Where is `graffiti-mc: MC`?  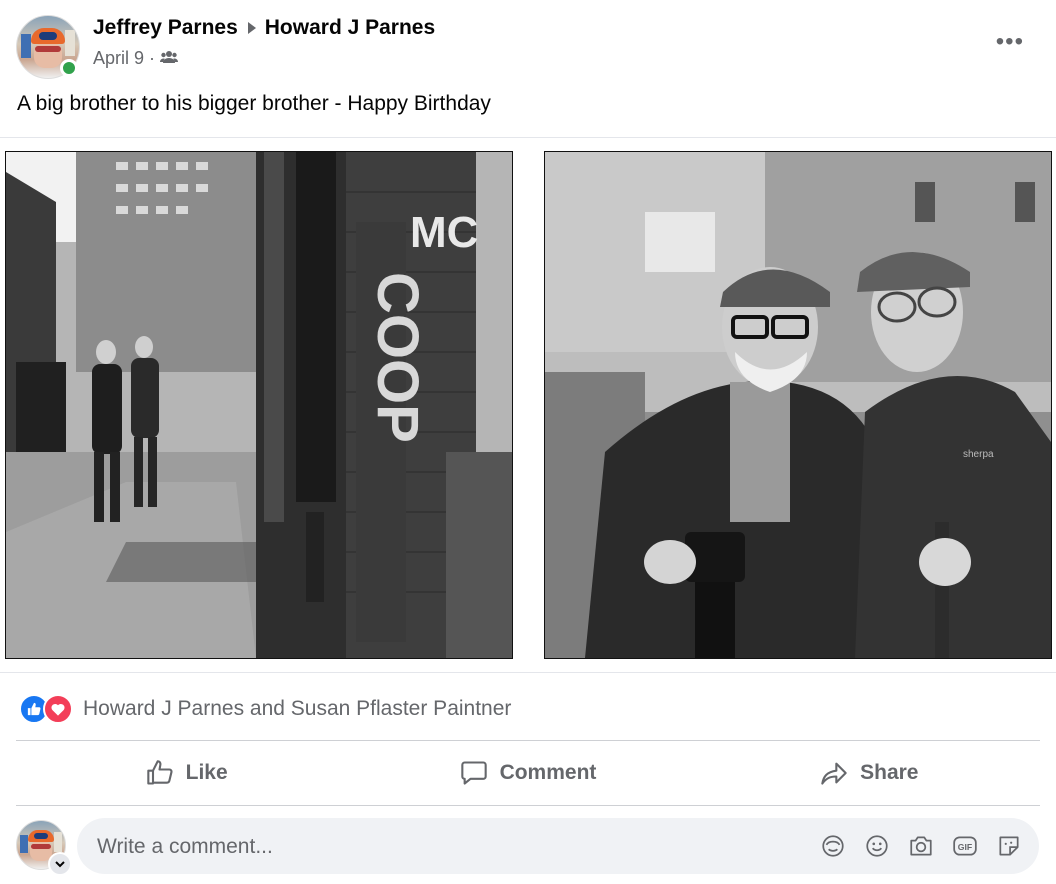 graffiti-mc: MC is located at coordinates (444, 232).